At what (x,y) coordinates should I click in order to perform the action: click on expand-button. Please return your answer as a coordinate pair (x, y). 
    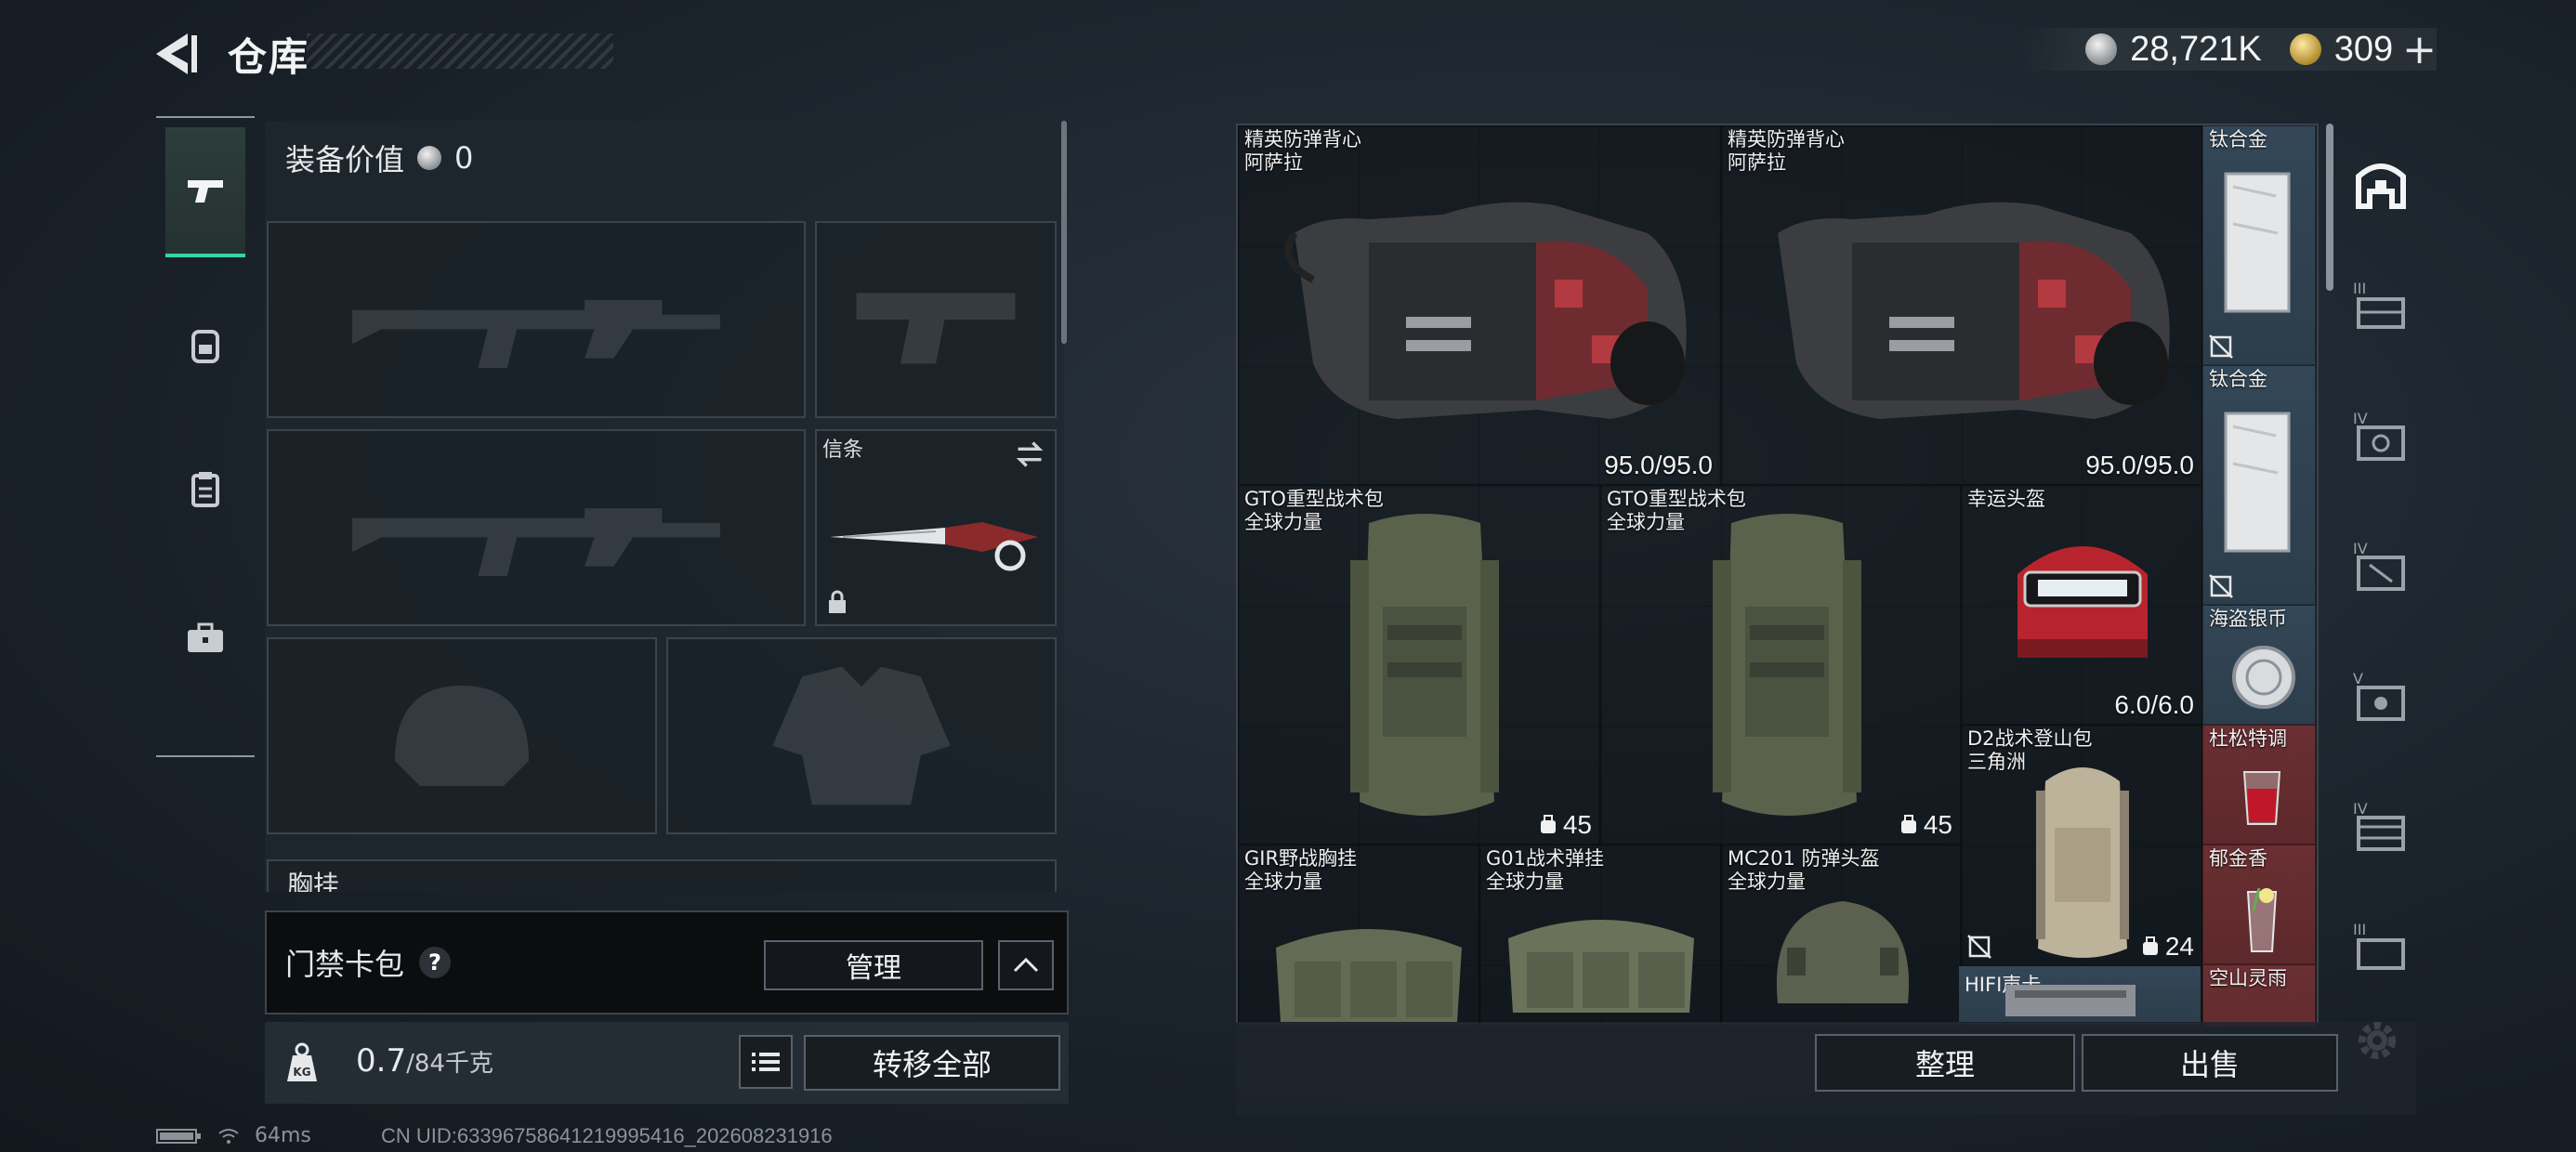
    Looking at the image, I should click on (1026, 965).